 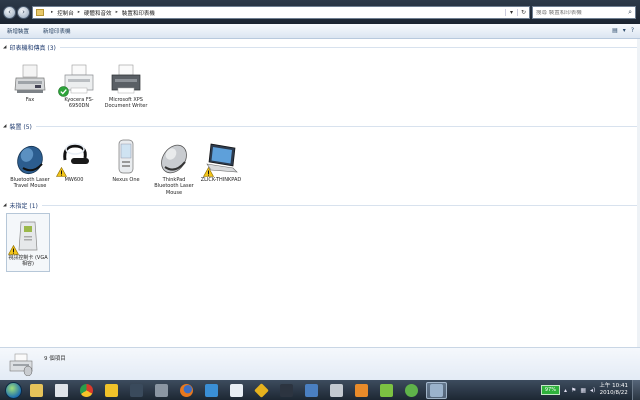 I want to click on start-button, so click(x=13, y=390).